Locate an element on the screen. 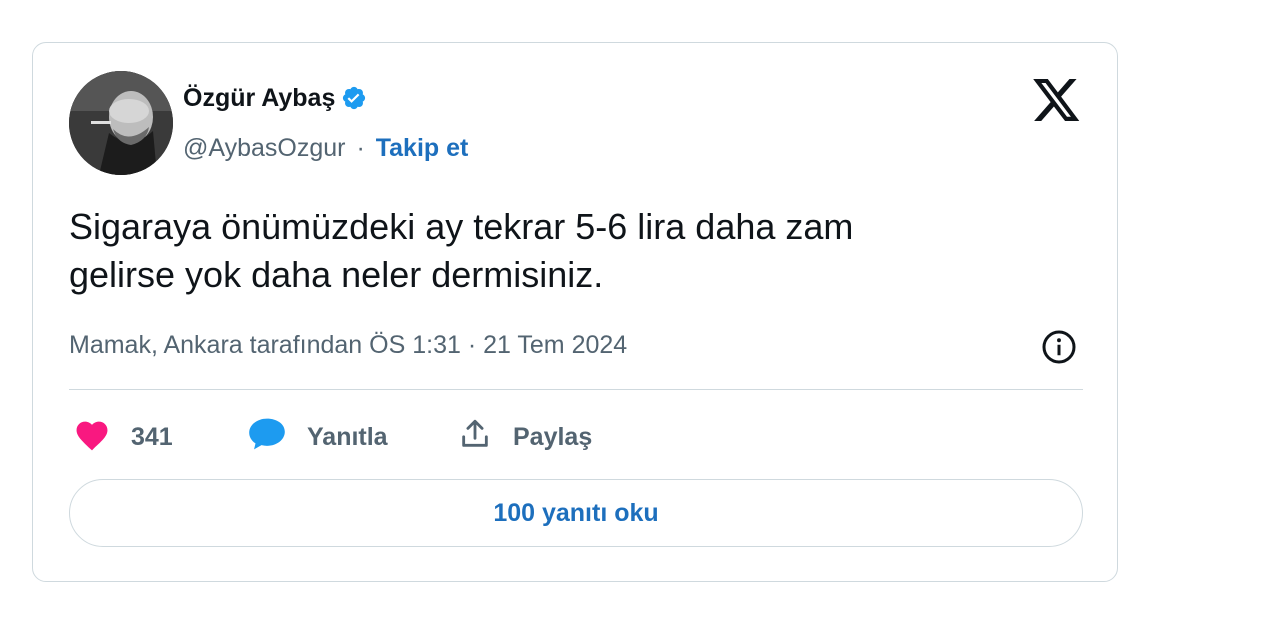  verified-badge-icon is located at coordinates (354, 98).